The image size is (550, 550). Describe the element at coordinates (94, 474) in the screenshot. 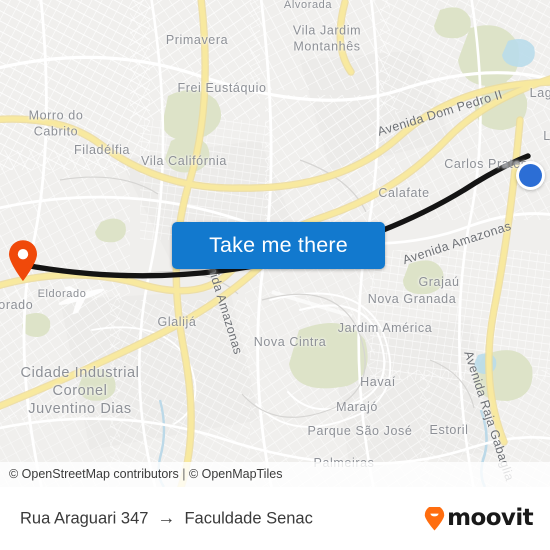

I see `attribution-osm: © OpenStreetMap contributors` at that location.